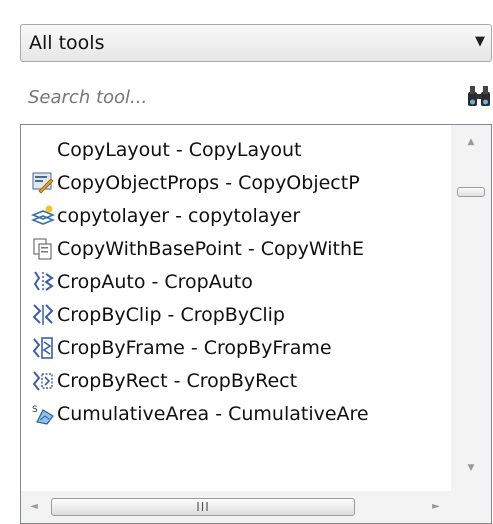 This screenshot has width=493, height=524. I want to click on list-item: CropAuto - CropAuto, so click(238, 281).